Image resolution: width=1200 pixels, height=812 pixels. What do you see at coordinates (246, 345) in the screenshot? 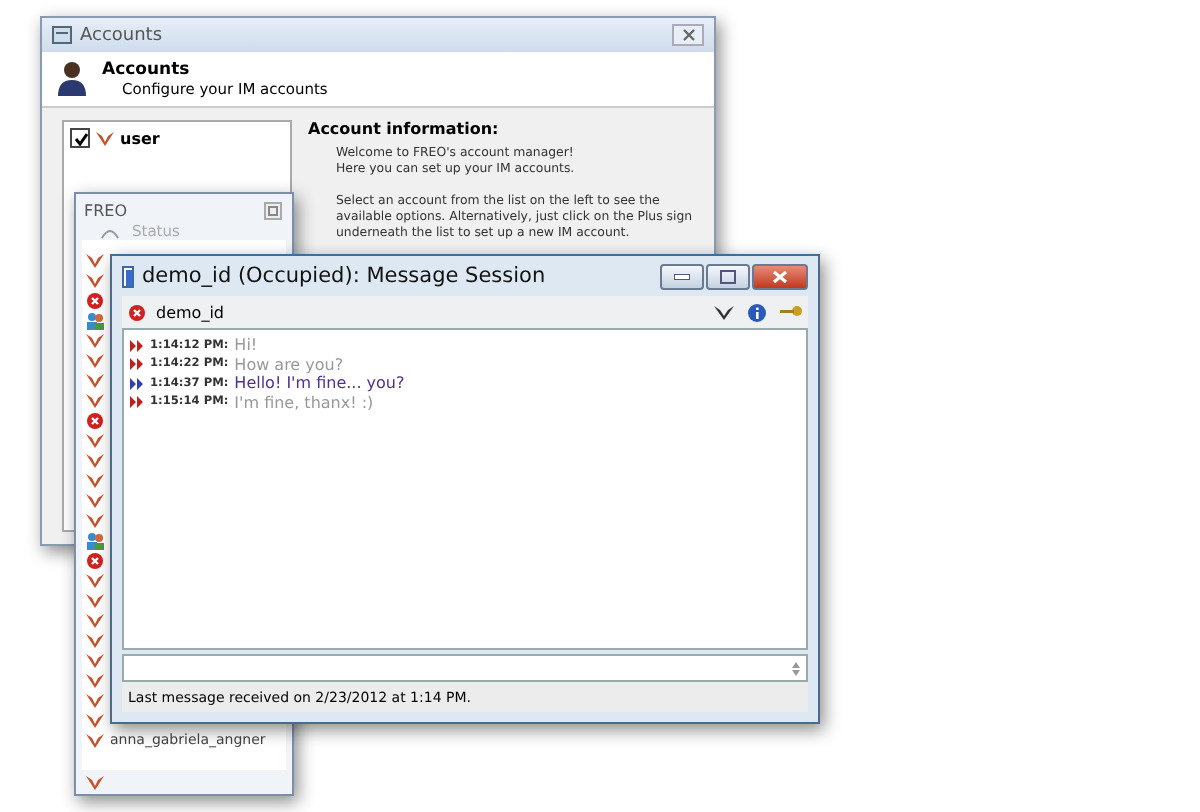
I see `message-text: Hi!` at bounding box center [246, 345].